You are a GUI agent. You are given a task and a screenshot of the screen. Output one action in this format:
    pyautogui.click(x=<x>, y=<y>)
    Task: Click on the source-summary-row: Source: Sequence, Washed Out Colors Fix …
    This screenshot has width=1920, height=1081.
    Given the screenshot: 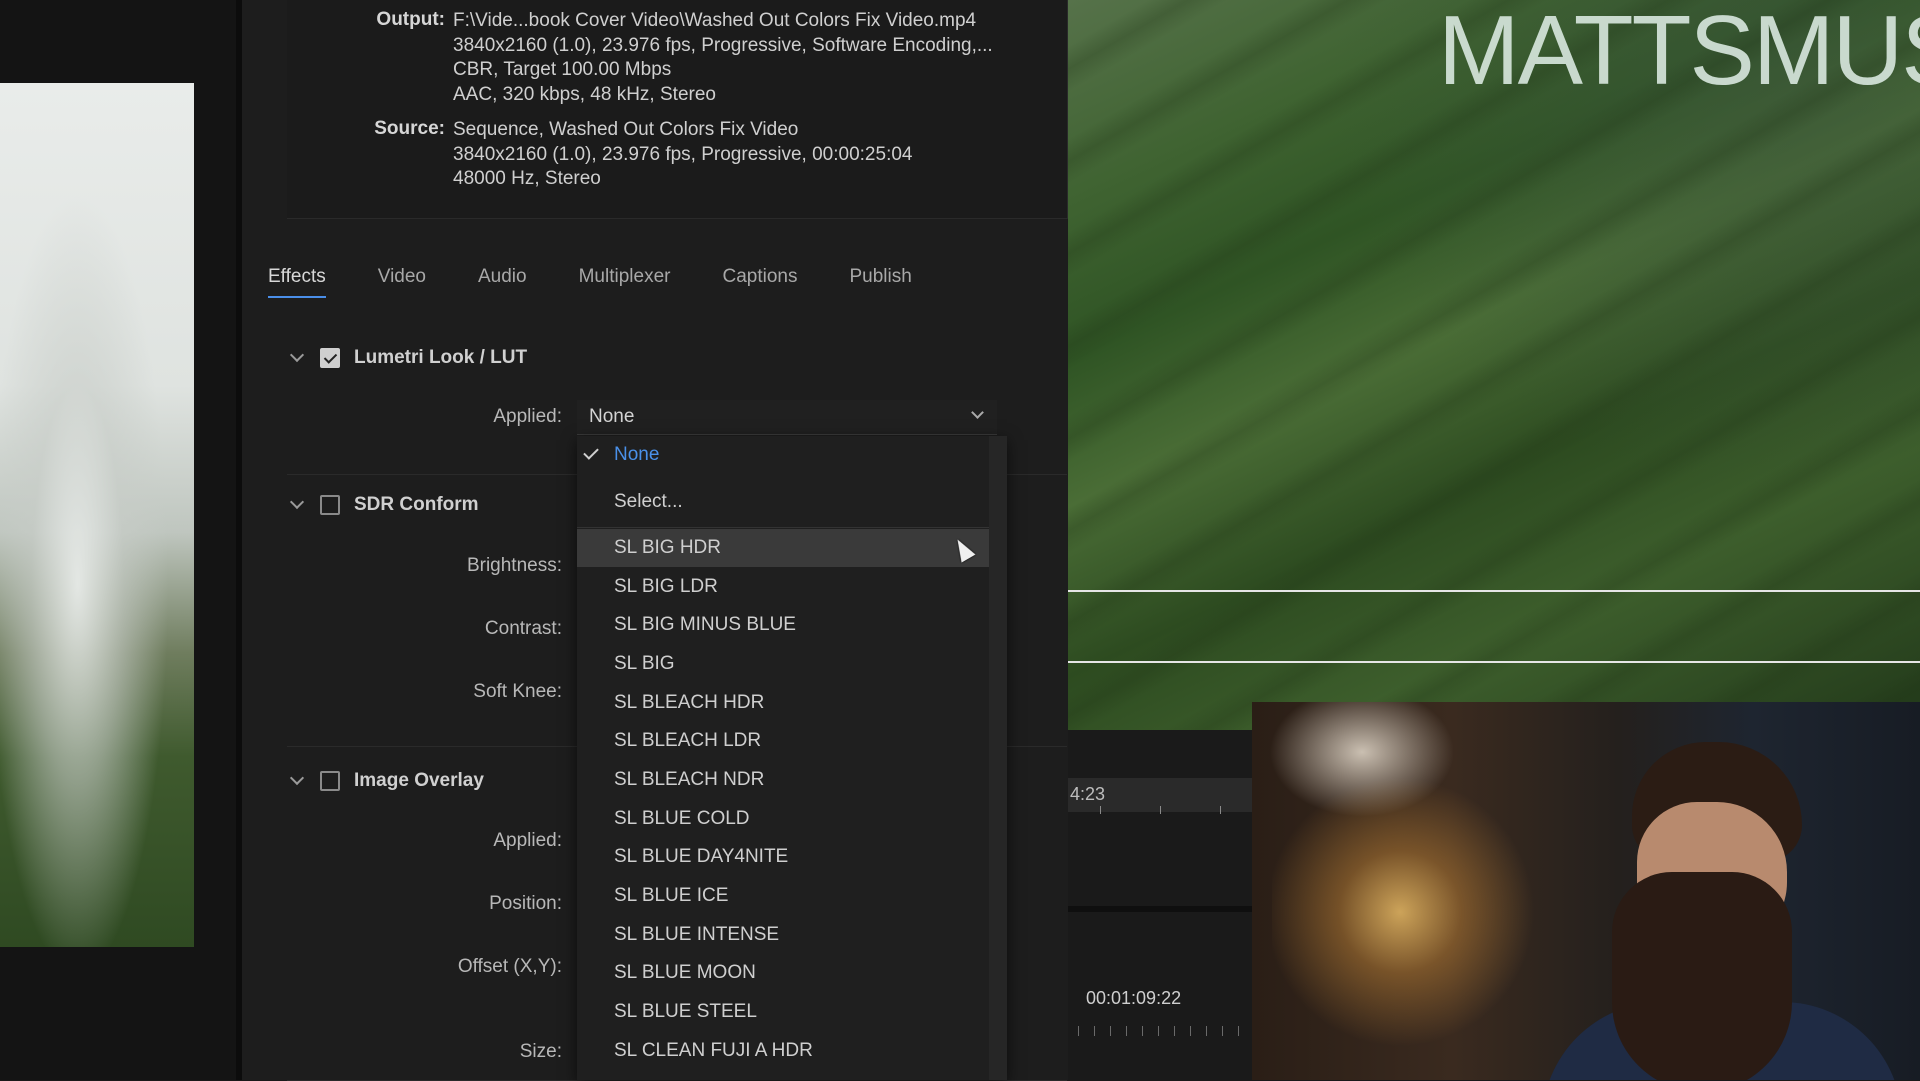 What is the action you would take?
    pyautogui.click(x=599, y=155)
    